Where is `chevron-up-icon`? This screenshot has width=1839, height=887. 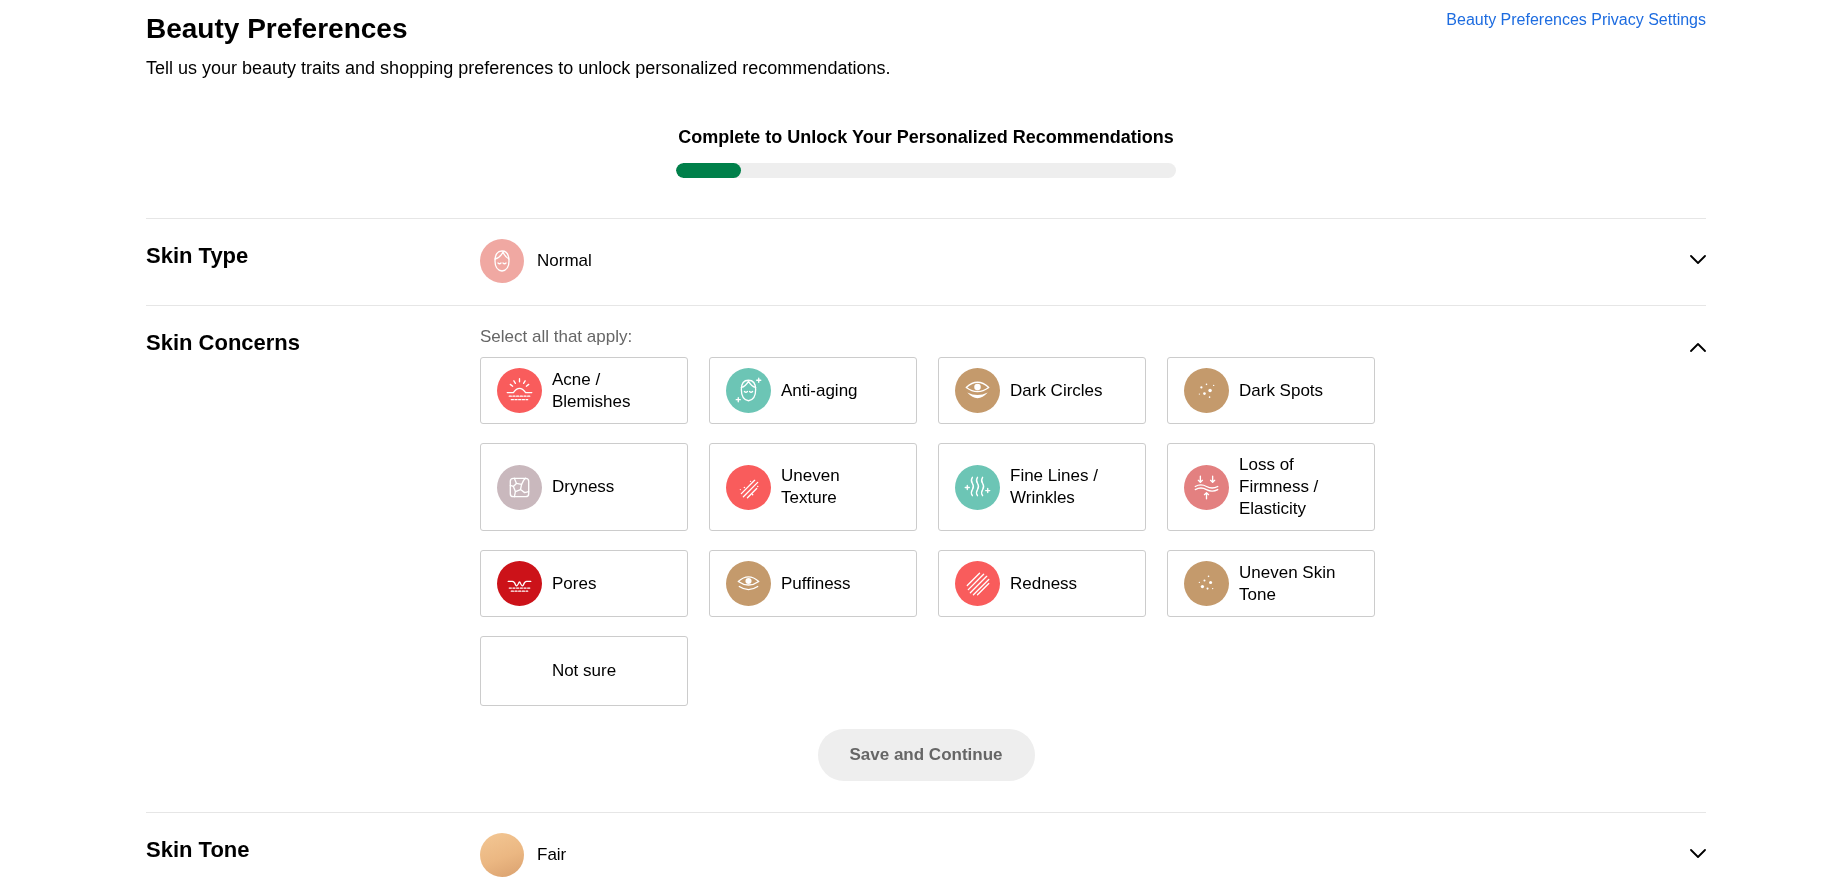
chevron-up-icon is located at coordinates (1698, 347).